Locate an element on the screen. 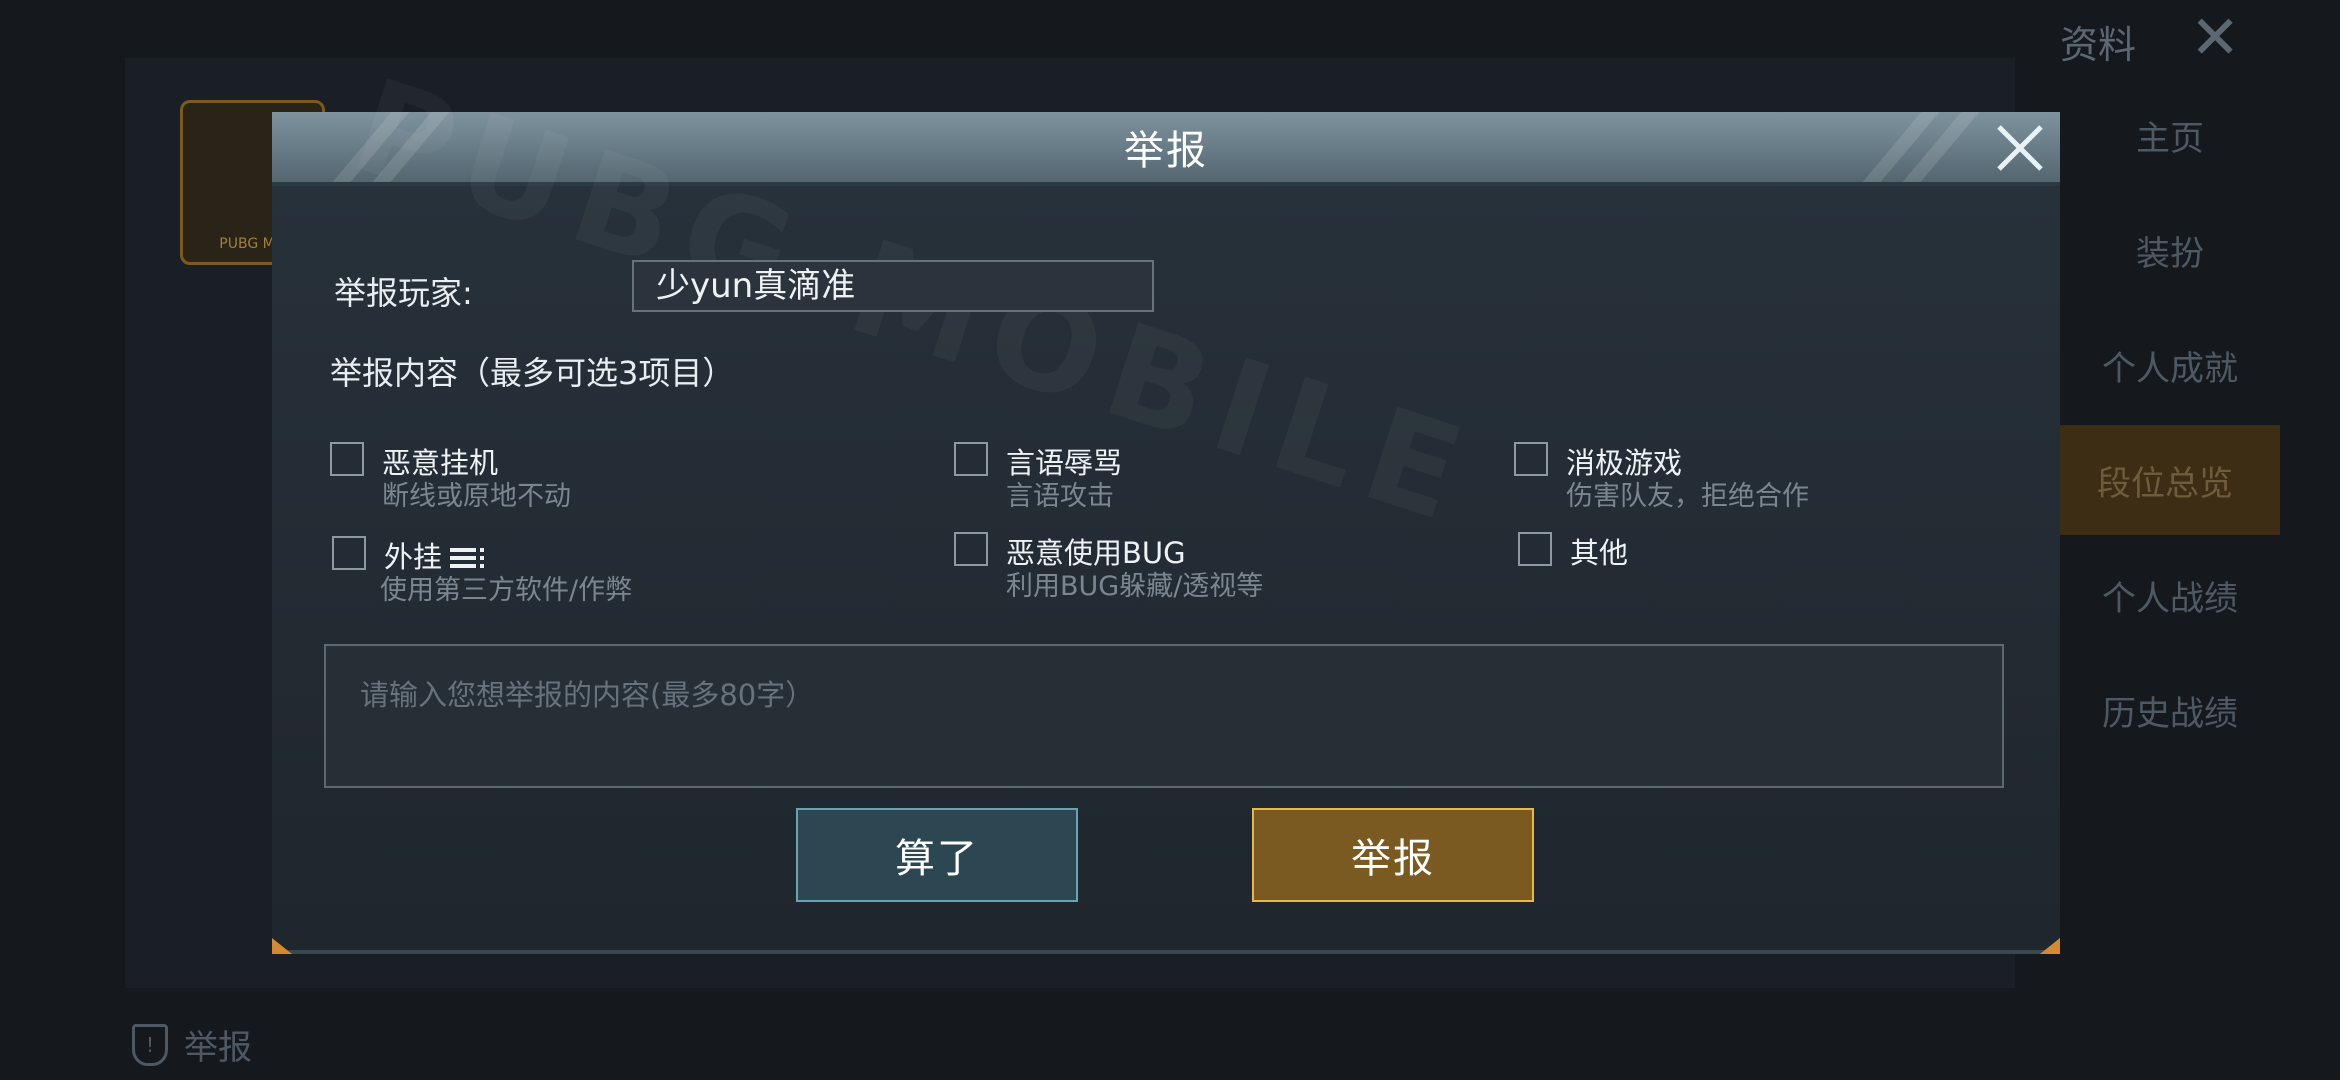 This screenshot has width=2340, height=1080. background-report-link: ! 举报 is located at coordinates (192, 1044).